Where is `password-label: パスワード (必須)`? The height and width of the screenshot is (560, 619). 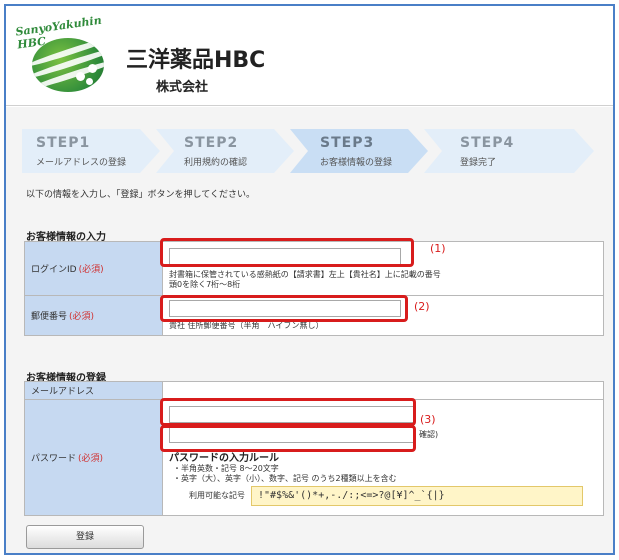 password-label: パスワード (必須) is located at coordinates (93, 457).